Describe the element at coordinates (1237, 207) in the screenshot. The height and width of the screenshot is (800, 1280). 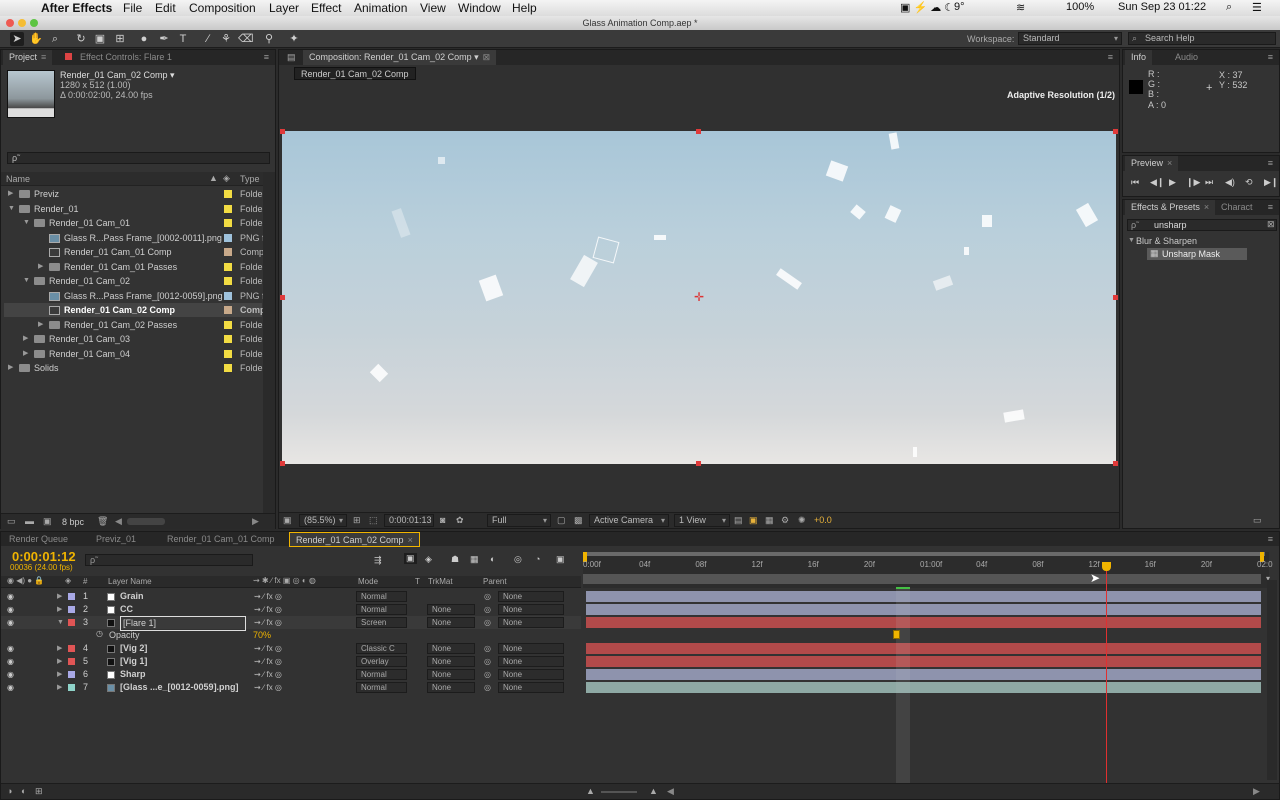
I see `tab-character: Charact` at that location.